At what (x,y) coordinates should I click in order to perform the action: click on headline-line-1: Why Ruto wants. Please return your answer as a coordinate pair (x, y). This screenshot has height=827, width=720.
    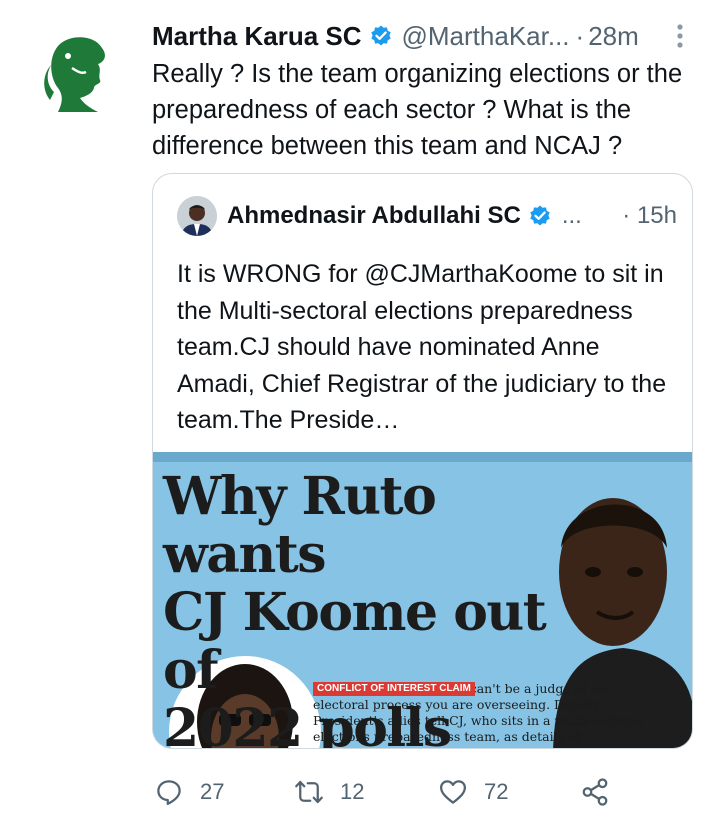
    Looking at the image, I should click on (300, 525).